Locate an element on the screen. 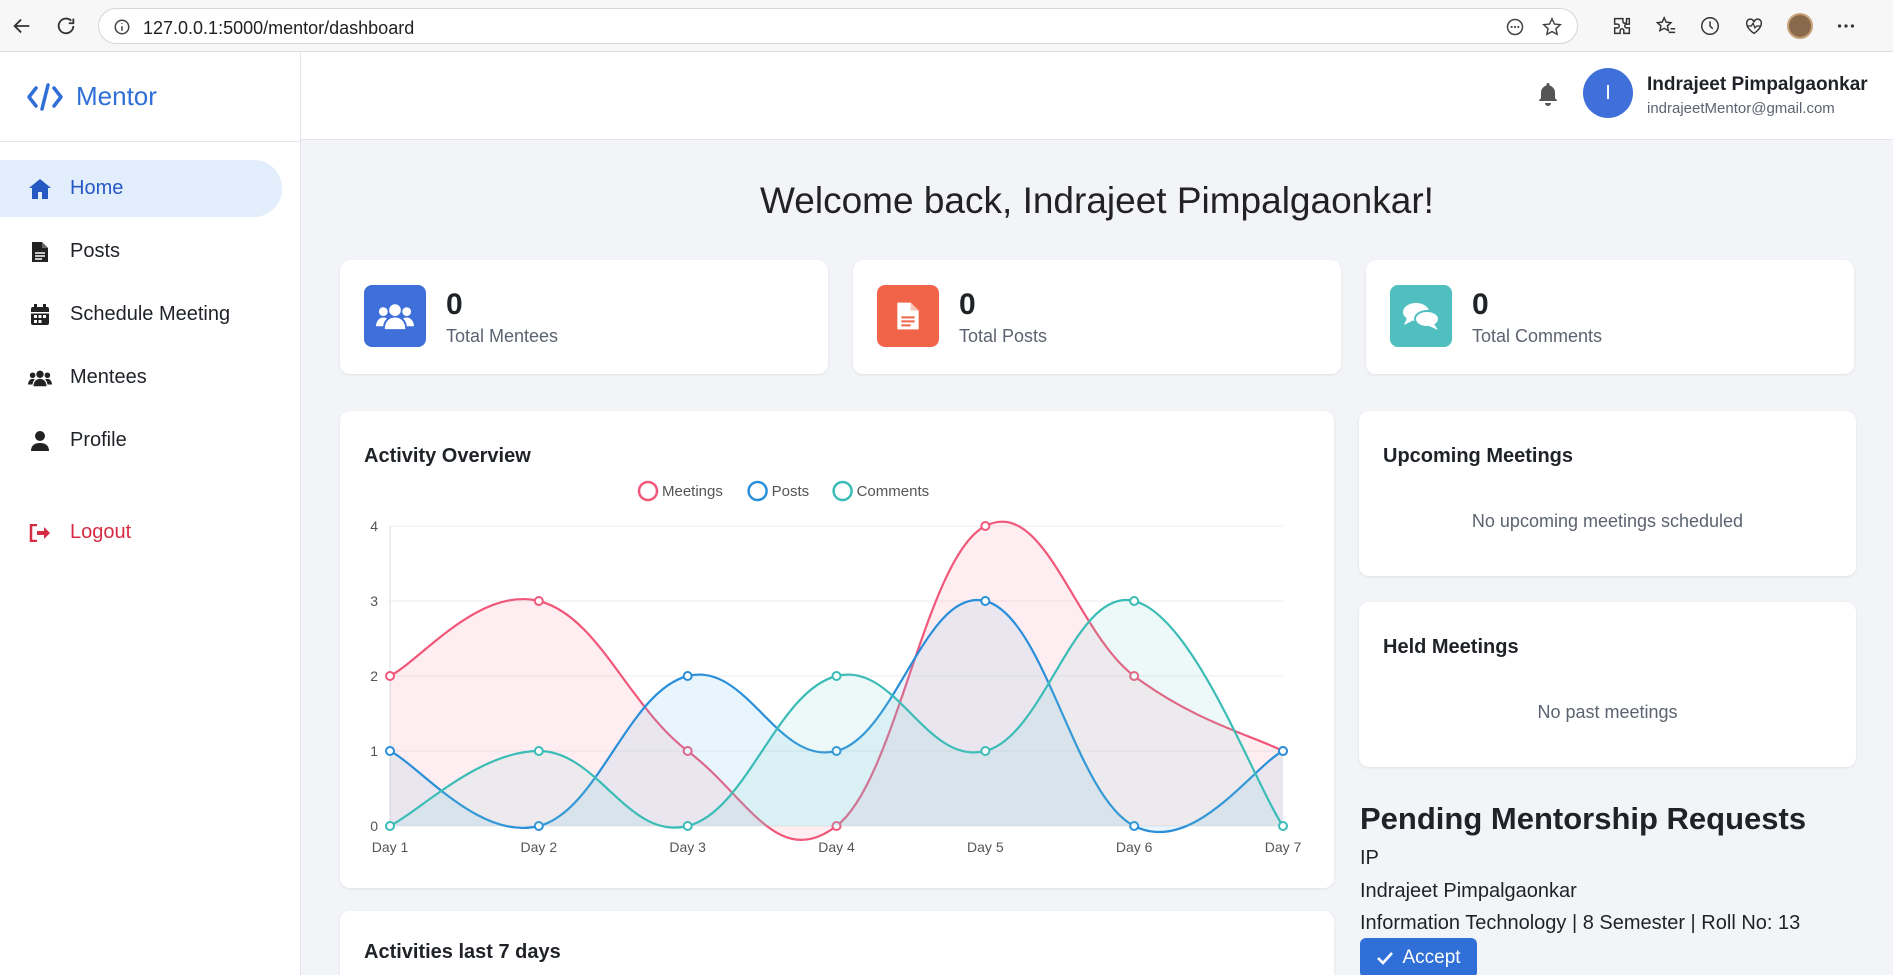  health-icon is located at coordinates (1754, 26).